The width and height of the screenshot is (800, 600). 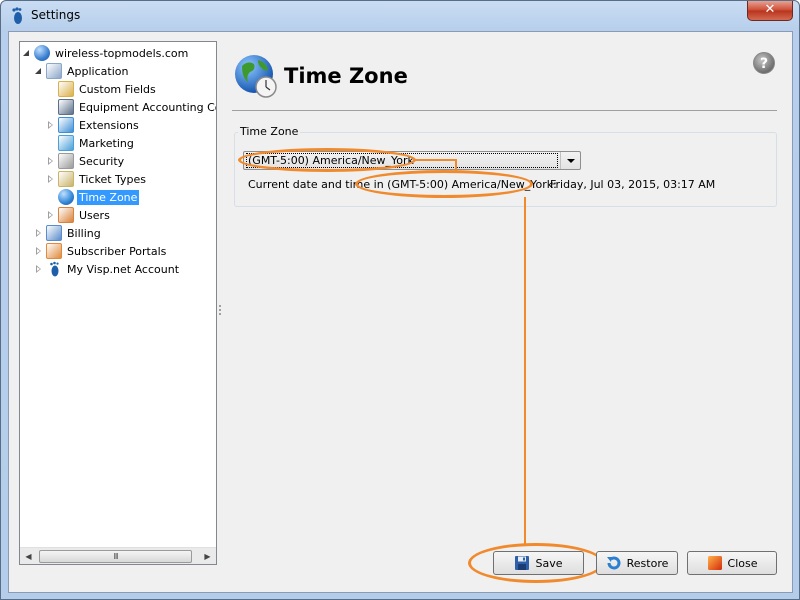 I want to click on close-square-icon, so click(x=714, y=563).